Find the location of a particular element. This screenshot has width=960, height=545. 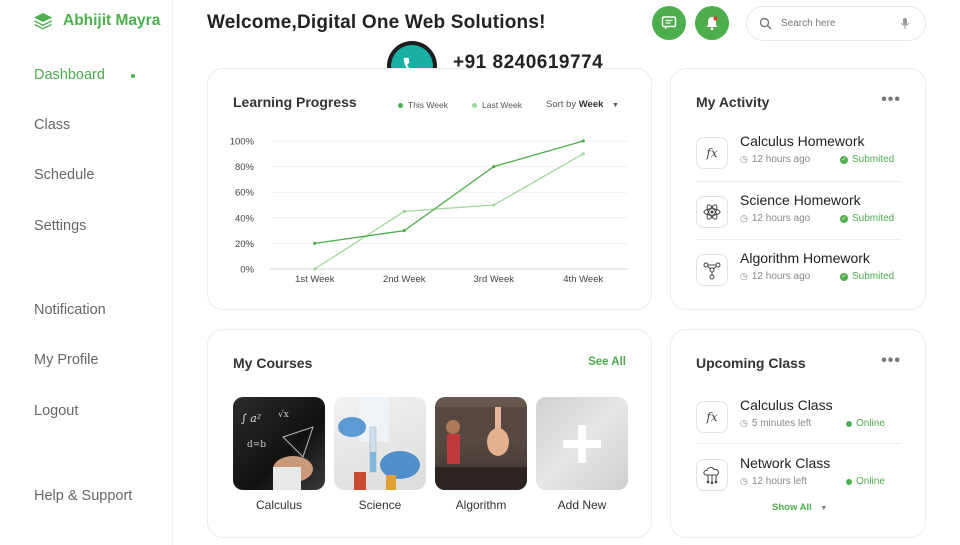

cloud-network-icon is located at coordinates (712, 475).